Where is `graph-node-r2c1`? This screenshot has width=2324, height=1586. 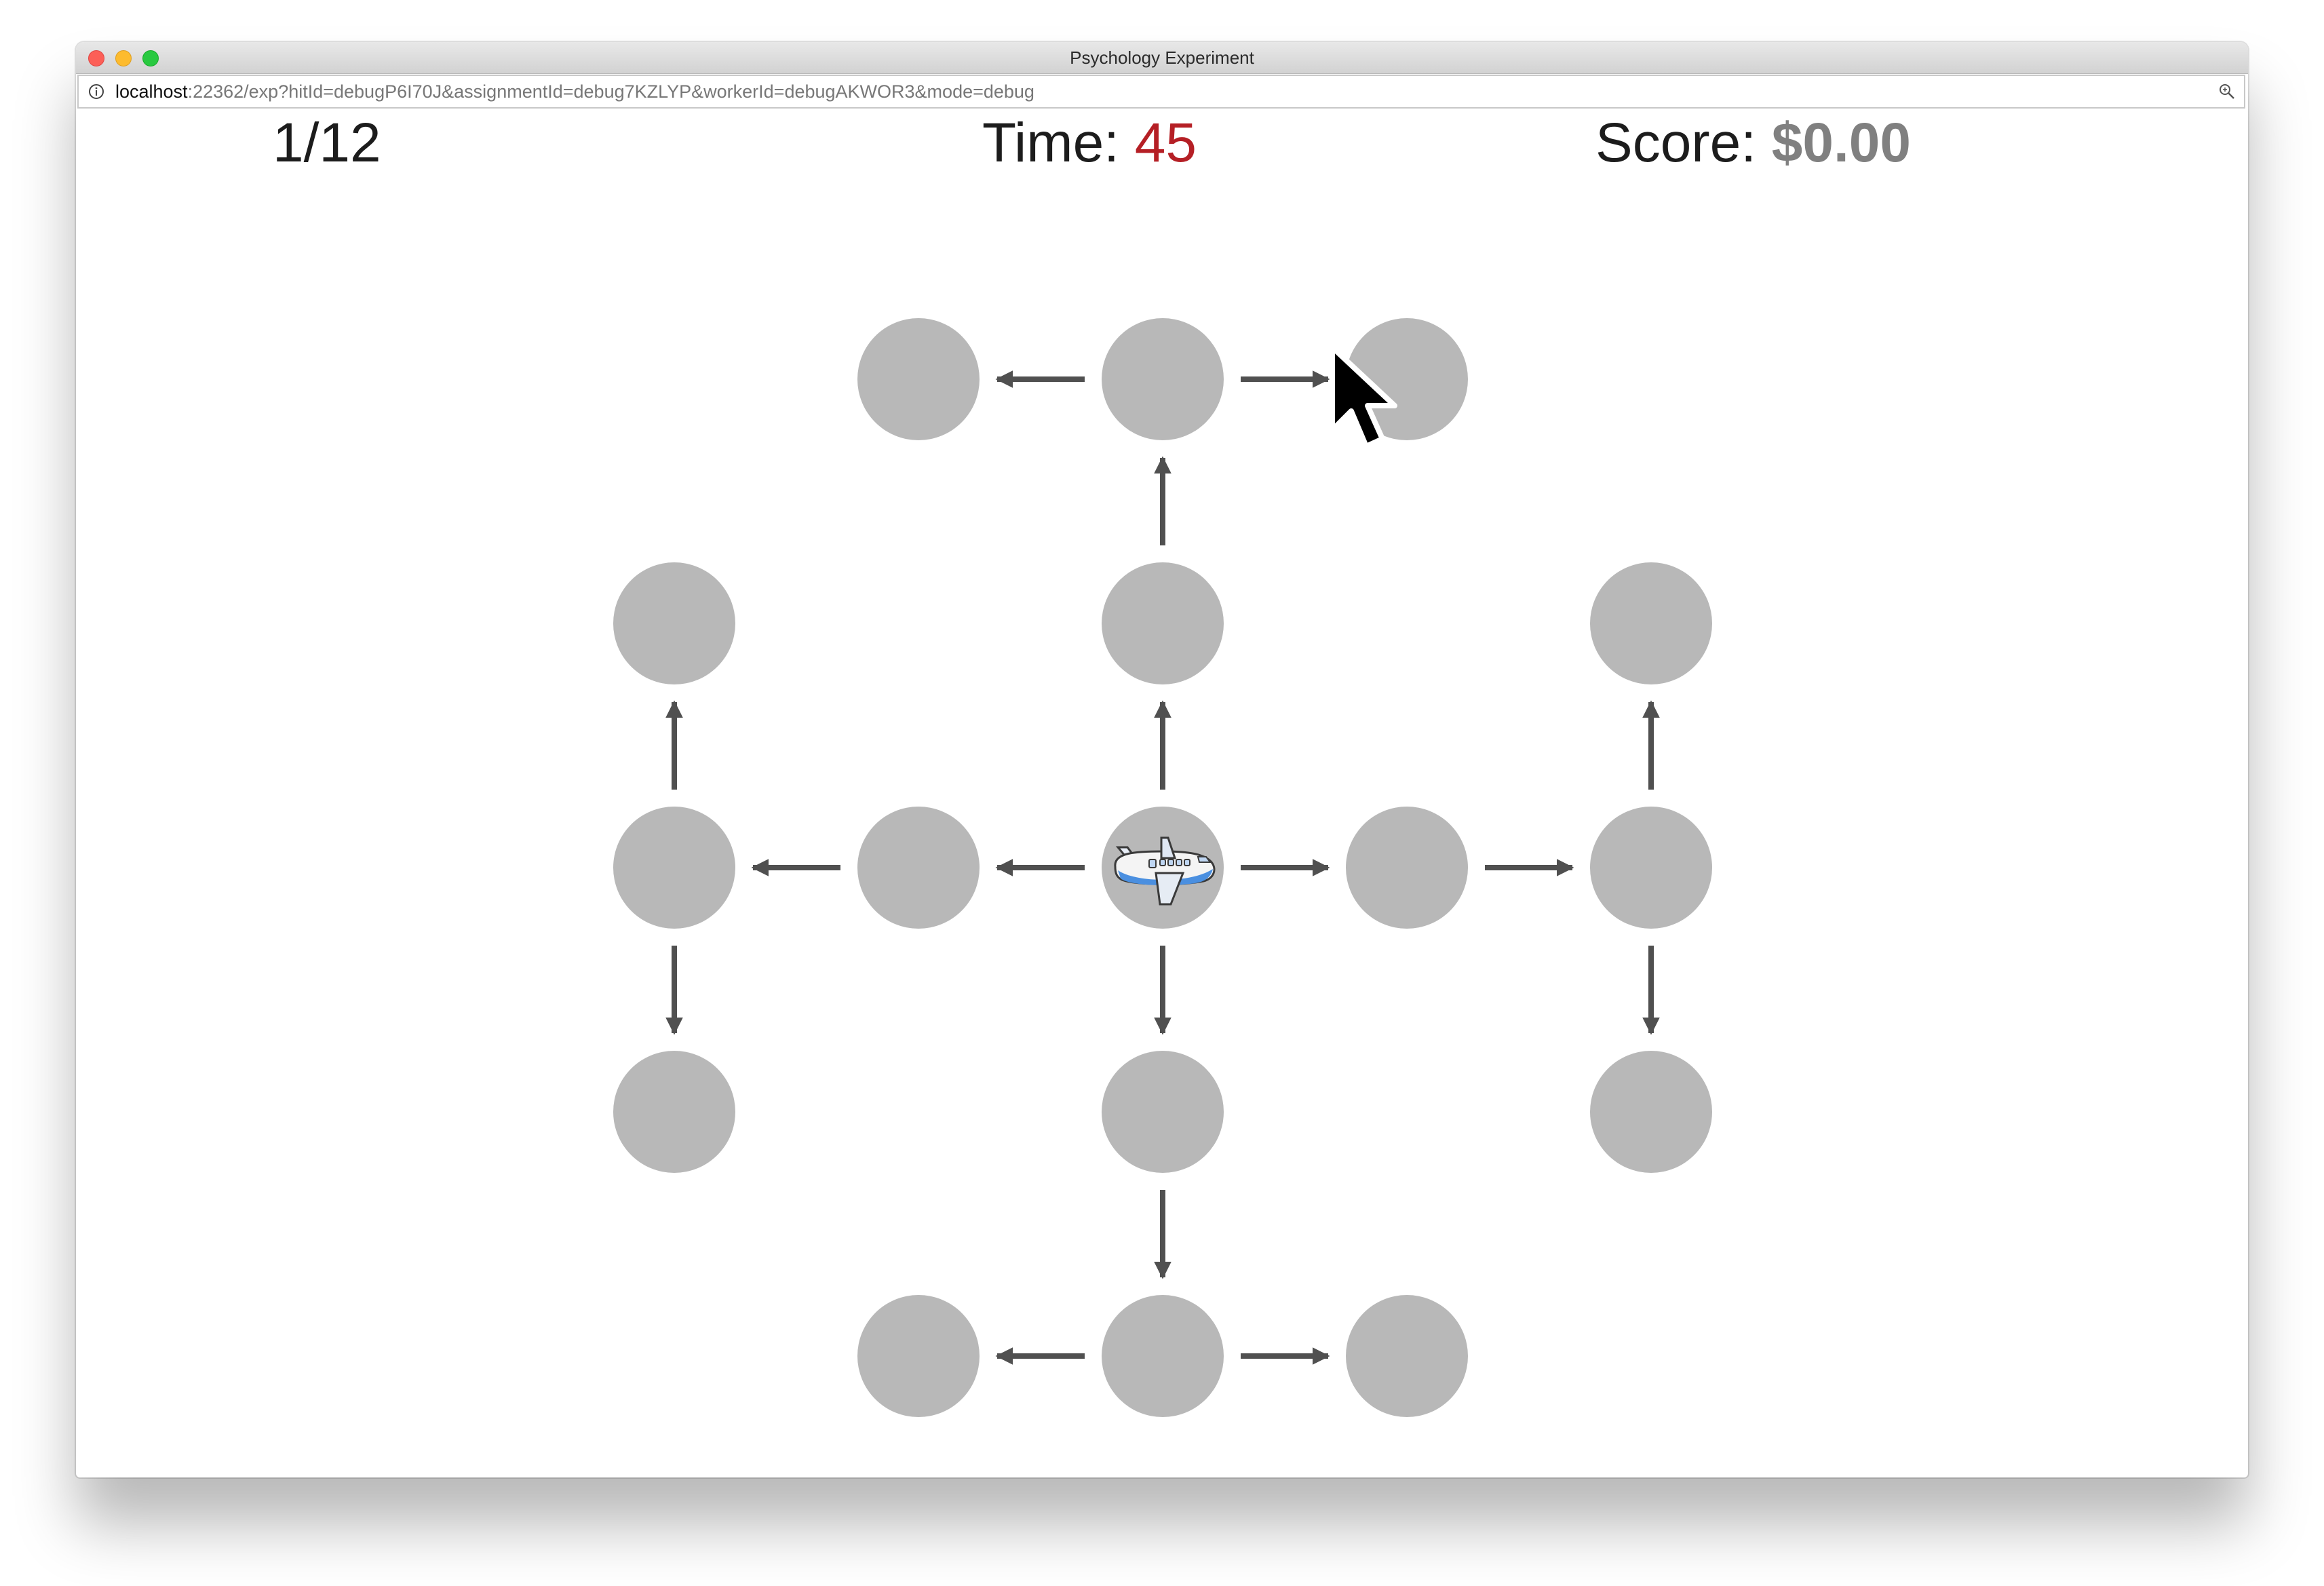 graph-node-r2c1 is located at coordinates (674, 868).